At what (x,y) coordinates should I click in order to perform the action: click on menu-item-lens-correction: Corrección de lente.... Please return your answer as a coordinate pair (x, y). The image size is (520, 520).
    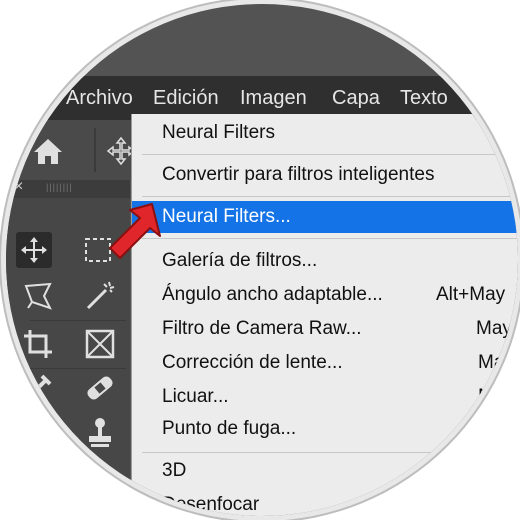
    Looking at the image, I should click on (252, 363).